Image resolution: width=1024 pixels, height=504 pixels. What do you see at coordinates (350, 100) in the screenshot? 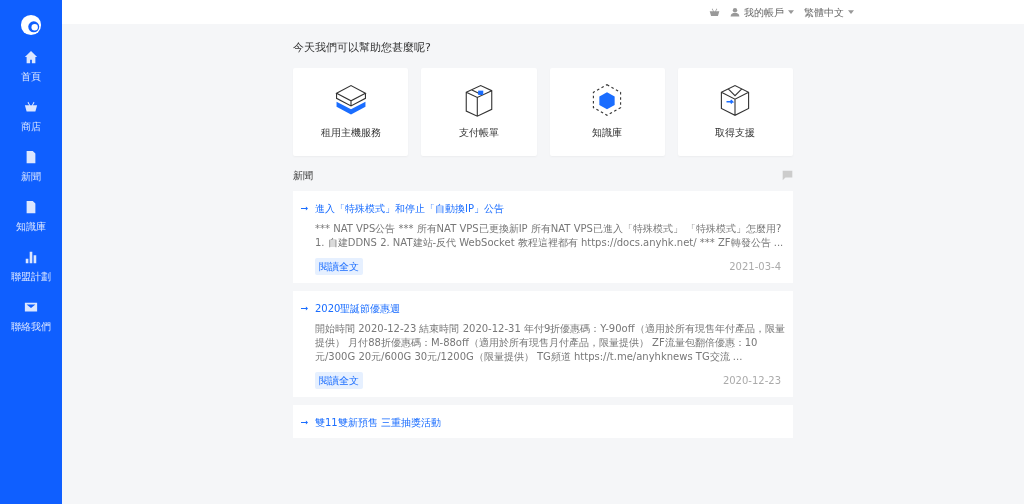
I see `server-stack-icon` at bounding box center [350, 100].